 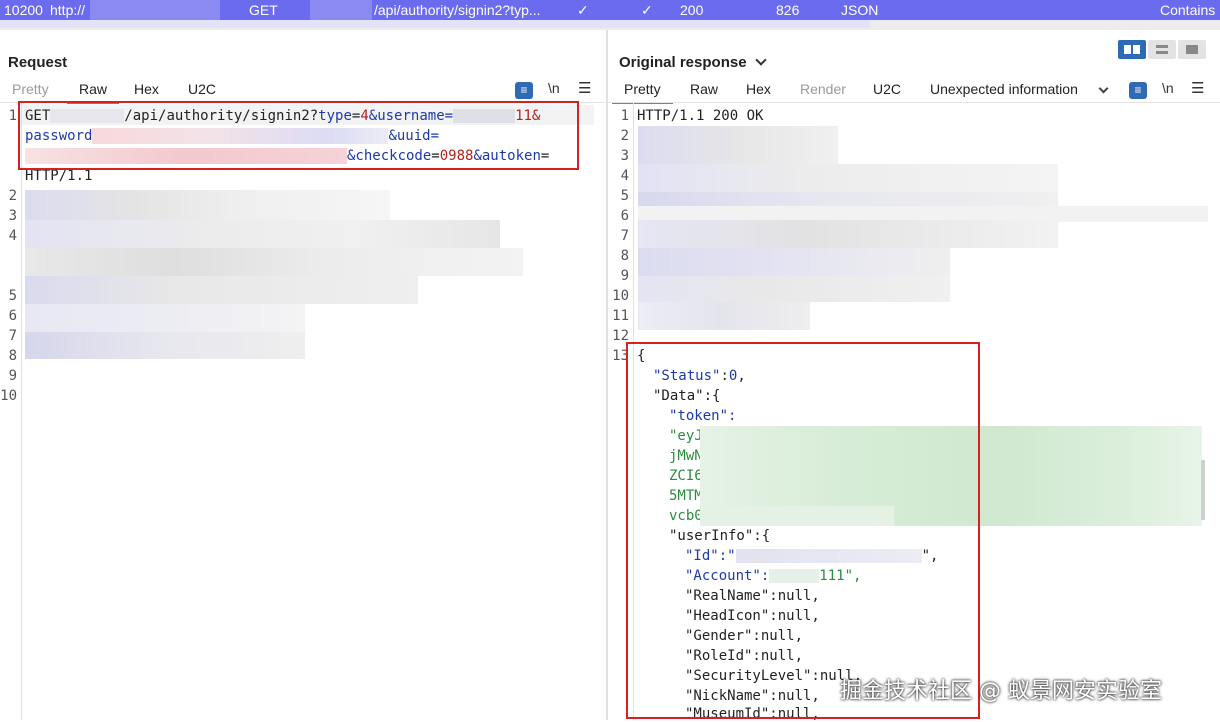 What do you see at coordinates (38, 62) in the screenshot?
I see `request-title: Request` at bounding box center [38, 62].